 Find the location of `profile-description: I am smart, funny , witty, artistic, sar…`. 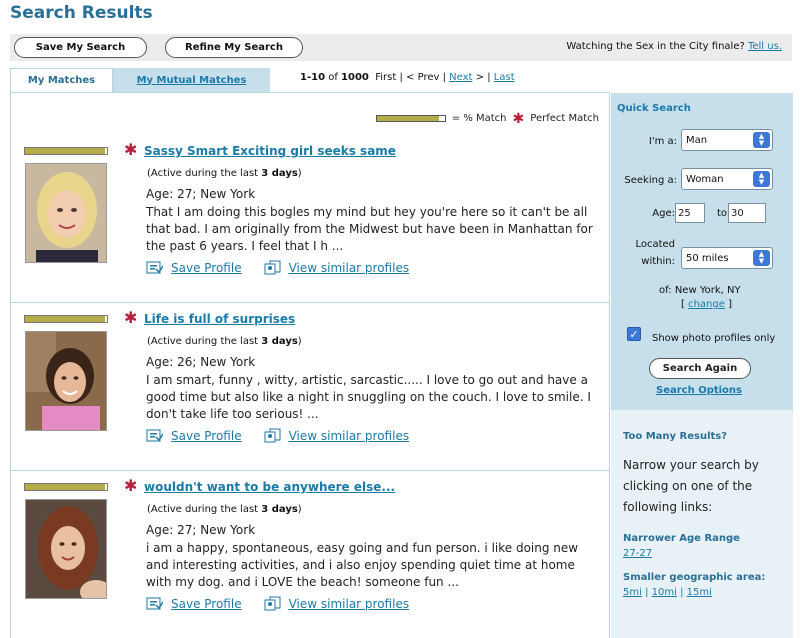

profile-description: I am smart, funny , witty, artistic, sar… is located at coordinates (368, 397).